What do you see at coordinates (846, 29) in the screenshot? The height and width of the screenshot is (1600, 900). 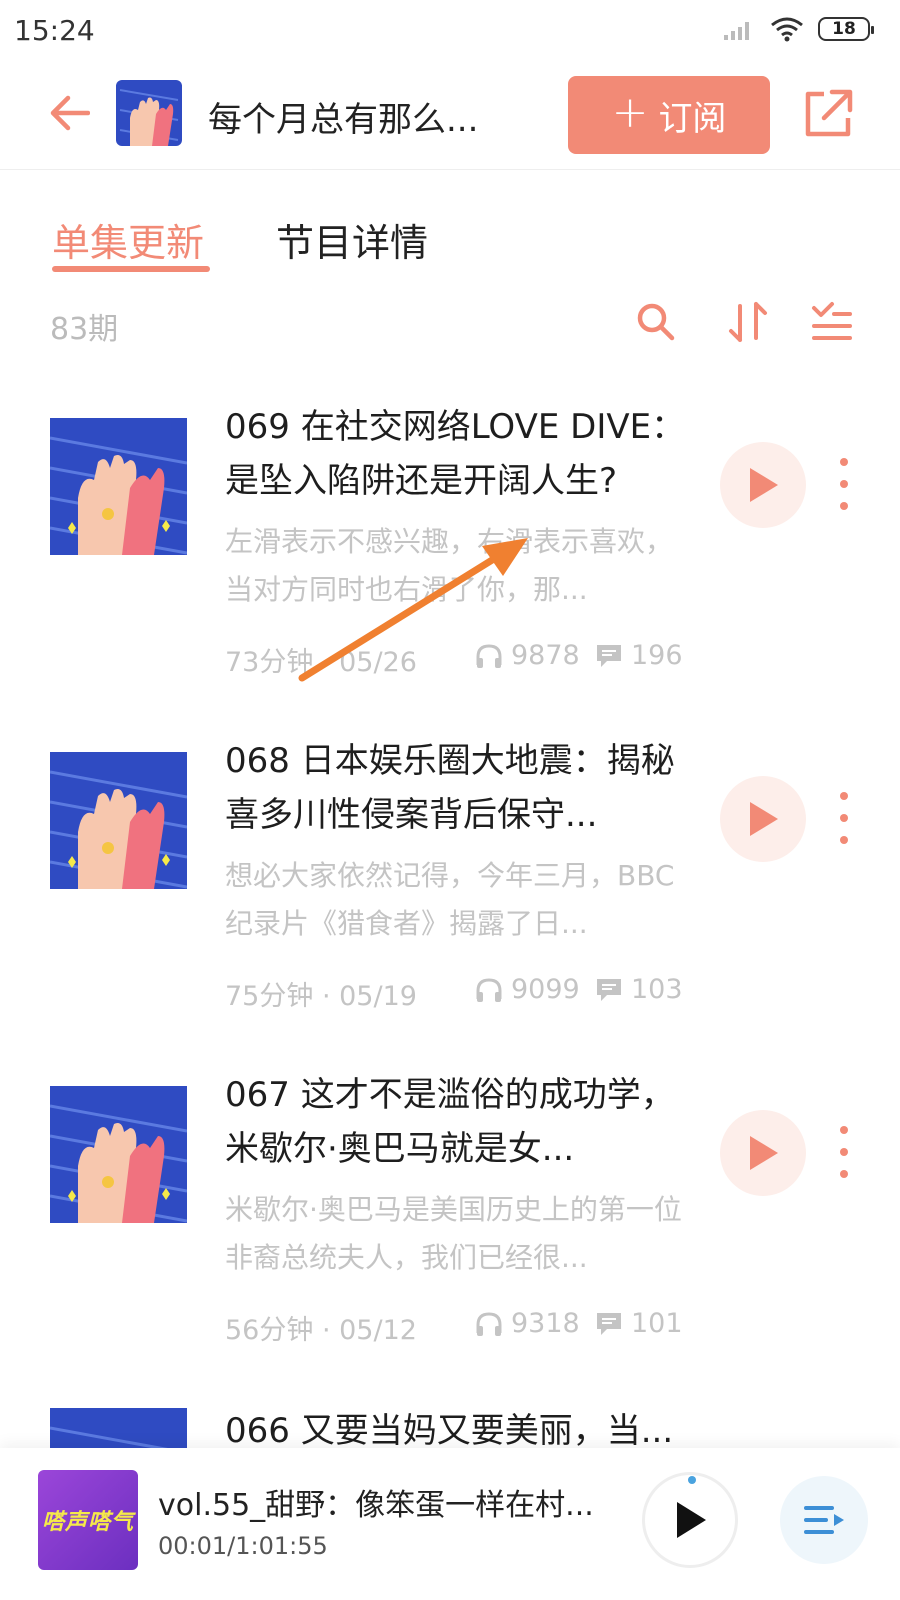 I see `battery-indicator: 18` at bounding box center [846, 29].